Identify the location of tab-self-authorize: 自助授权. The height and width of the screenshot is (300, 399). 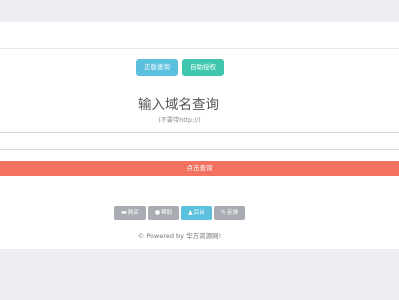
(203, 67).